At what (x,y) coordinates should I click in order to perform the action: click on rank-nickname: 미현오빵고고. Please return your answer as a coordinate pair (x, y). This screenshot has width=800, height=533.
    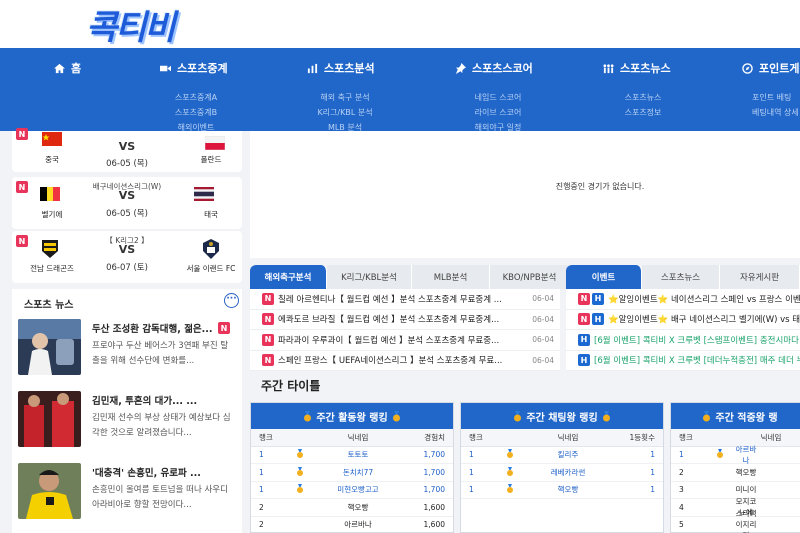
    Looking at the image, I should click on (358, 489).